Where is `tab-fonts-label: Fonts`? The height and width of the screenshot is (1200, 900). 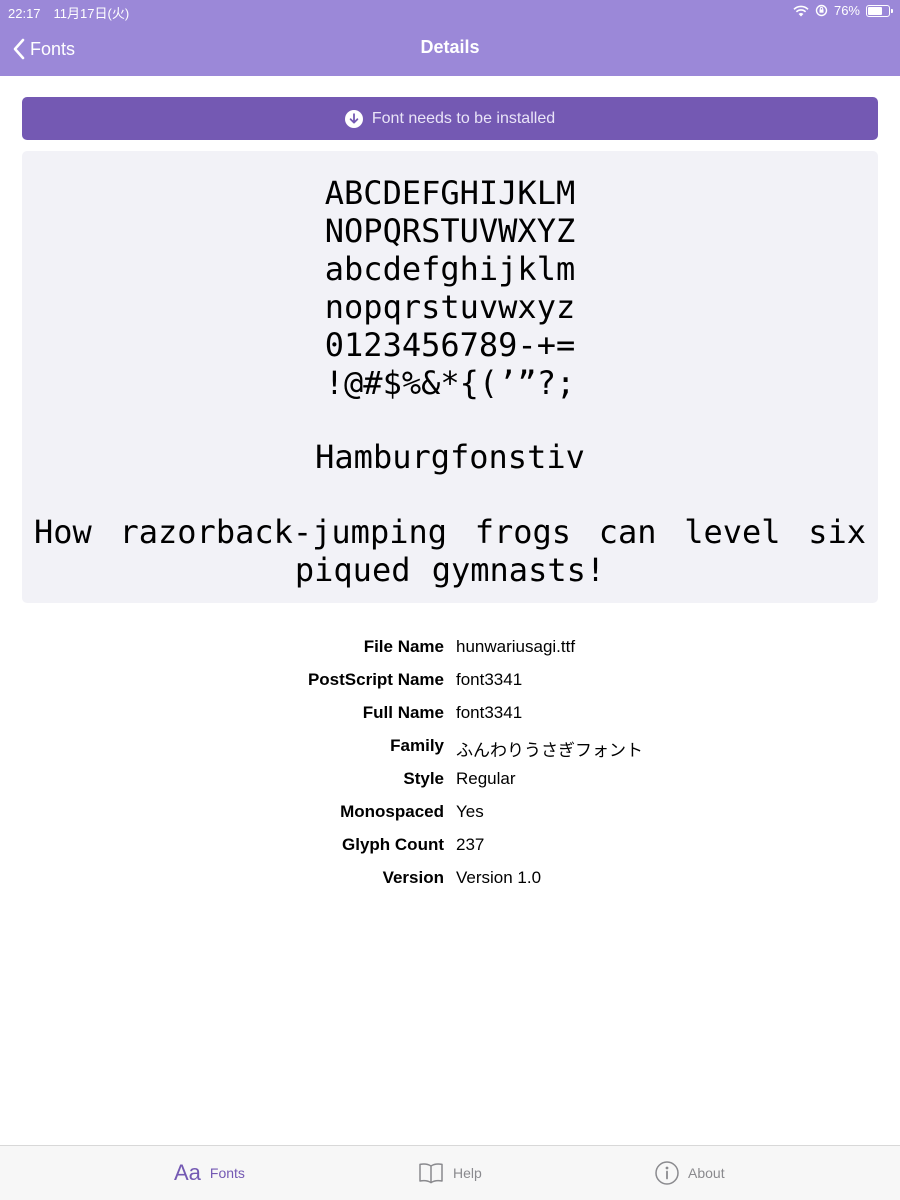
tab-fonts-label: Fonts is located at coordinates (227, 1173).